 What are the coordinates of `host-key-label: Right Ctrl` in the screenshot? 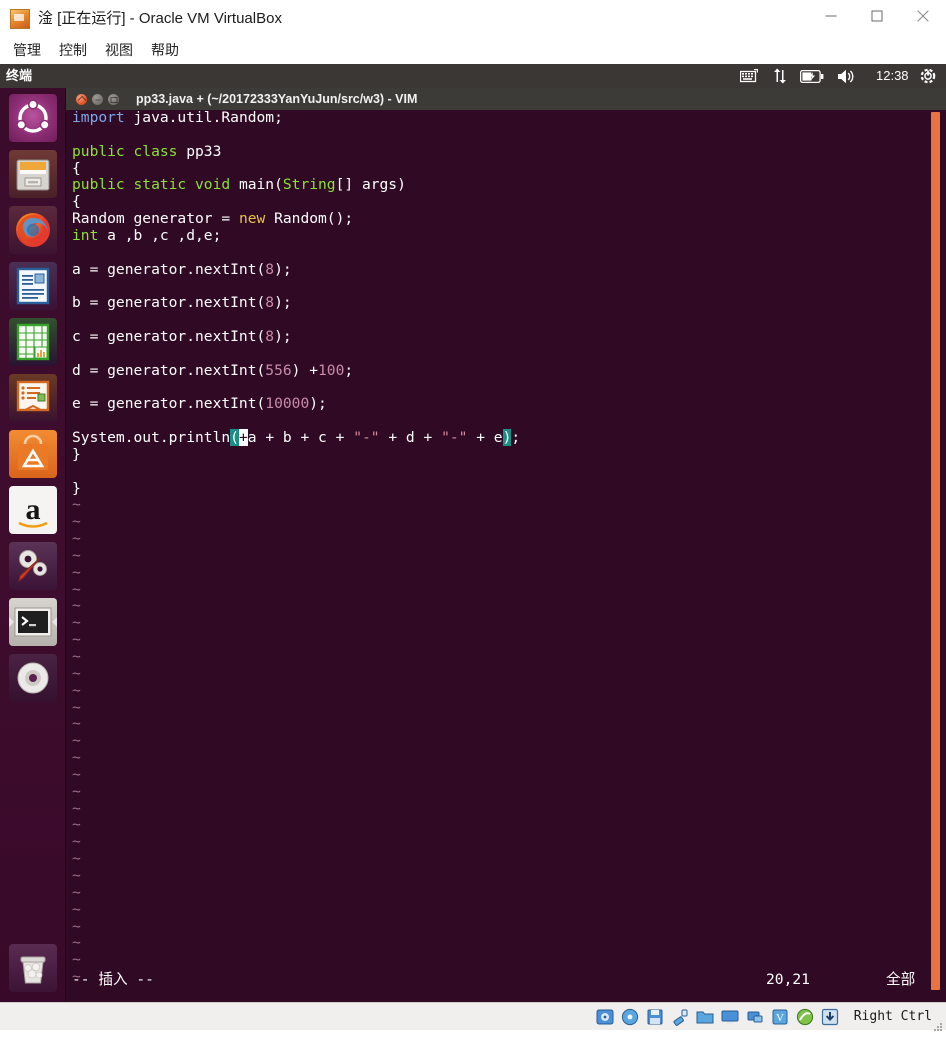 It's located at (892, 1016).